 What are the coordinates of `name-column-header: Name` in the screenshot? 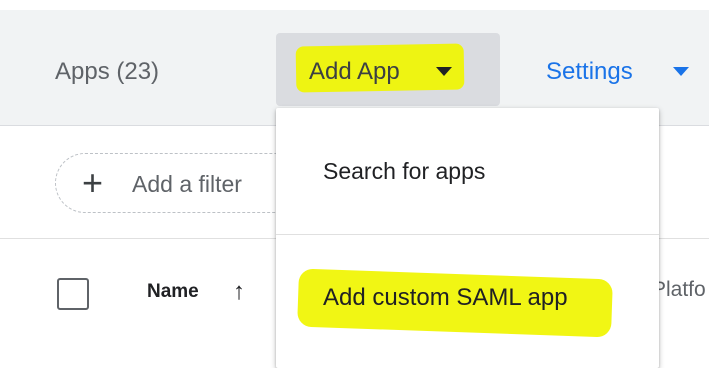 It's located at (173, 292).